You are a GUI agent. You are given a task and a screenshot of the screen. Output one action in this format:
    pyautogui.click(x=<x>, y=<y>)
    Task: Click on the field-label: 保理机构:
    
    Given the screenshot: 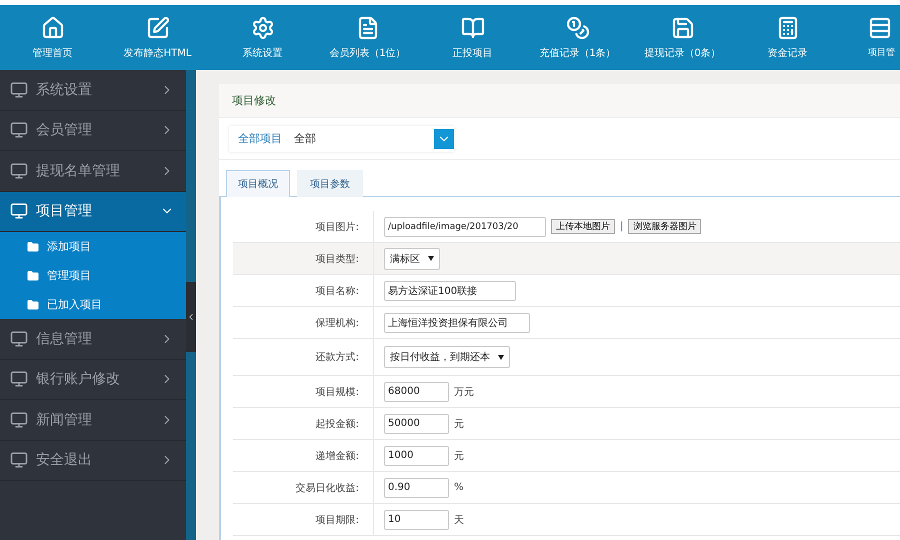 What is the action you would take?
    pyautogui.click(x=303, y=322)
    